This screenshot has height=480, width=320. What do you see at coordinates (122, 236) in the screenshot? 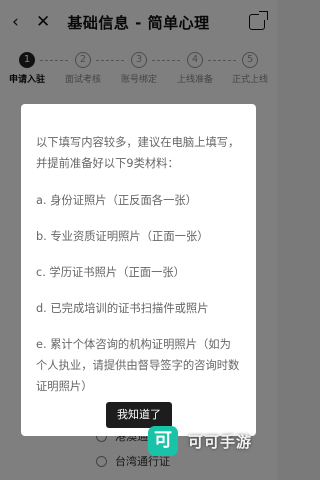
I see `material-item: b. 专业资质证明照片（正面一张）` at bounding box center [122, 236].